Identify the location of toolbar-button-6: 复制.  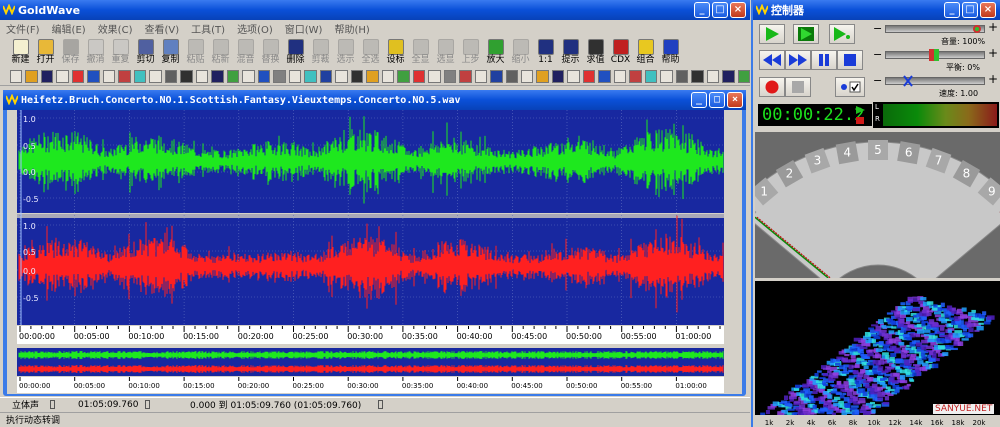
(170, 53).